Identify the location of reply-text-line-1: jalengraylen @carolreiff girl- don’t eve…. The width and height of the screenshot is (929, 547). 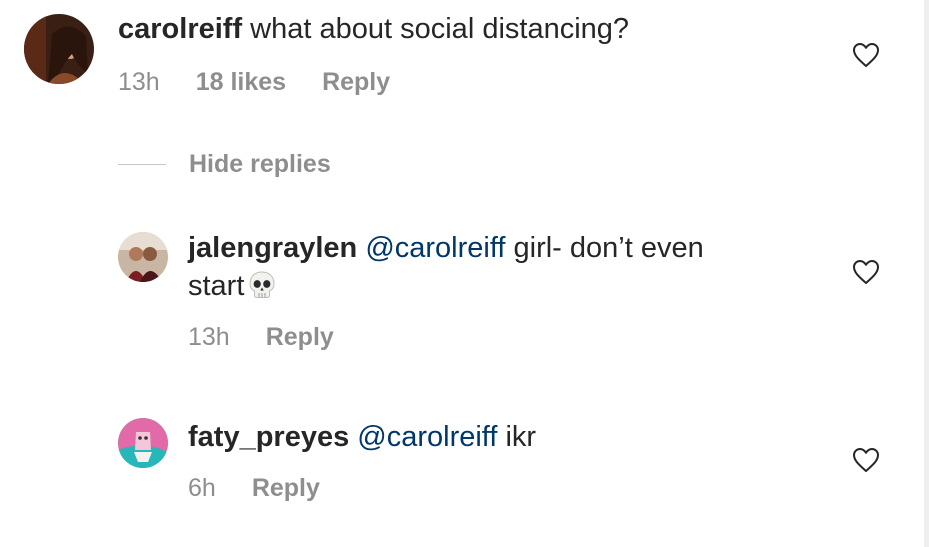
(446, 248).